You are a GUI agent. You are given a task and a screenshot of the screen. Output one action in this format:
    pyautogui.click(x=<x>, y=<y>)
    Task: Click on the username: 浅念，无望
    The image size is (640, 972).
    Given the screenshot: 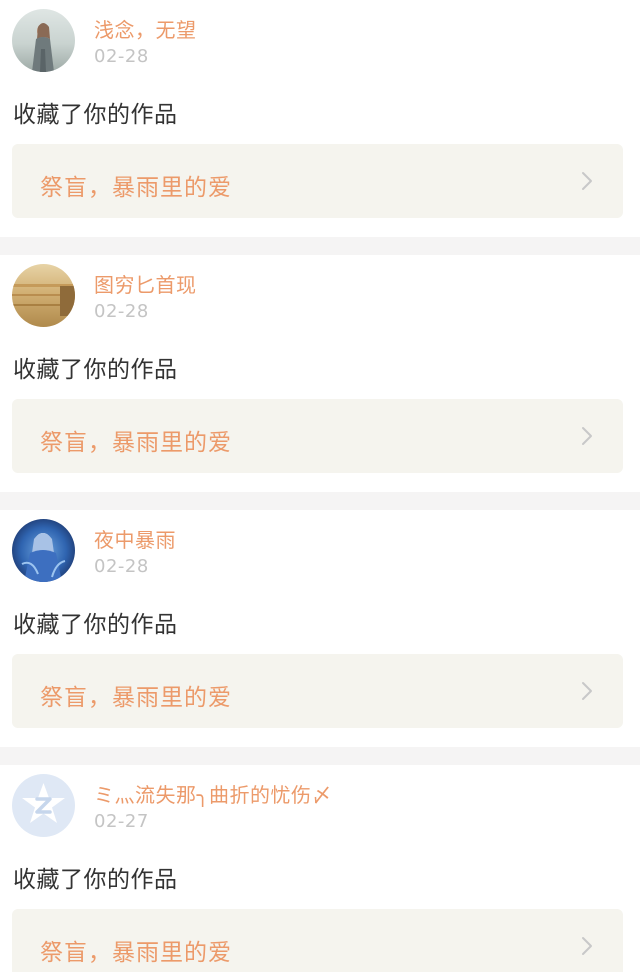 What is the action you would take?
    pyautogui.click(x=145, y=28)
    